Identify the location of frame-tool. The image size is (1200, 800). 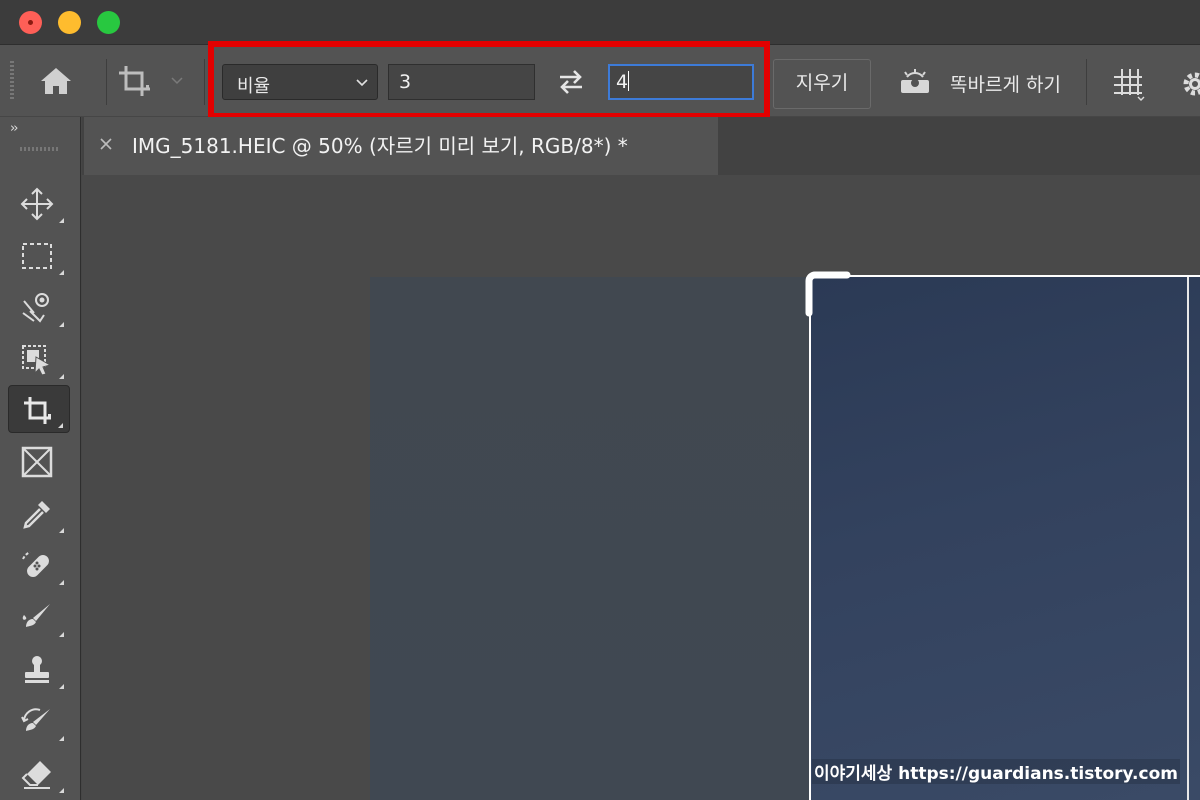
(39, 461).